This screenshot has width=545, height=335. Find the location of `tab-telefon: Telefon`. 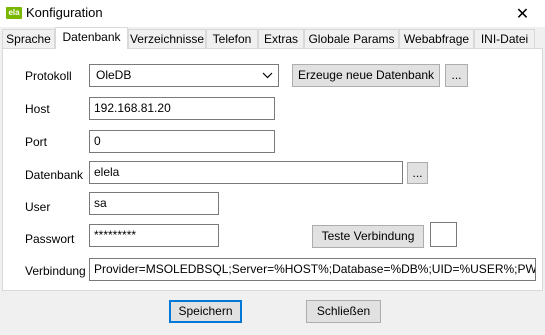

tab-telefon: Telefon is located at coordinates (232, 38).